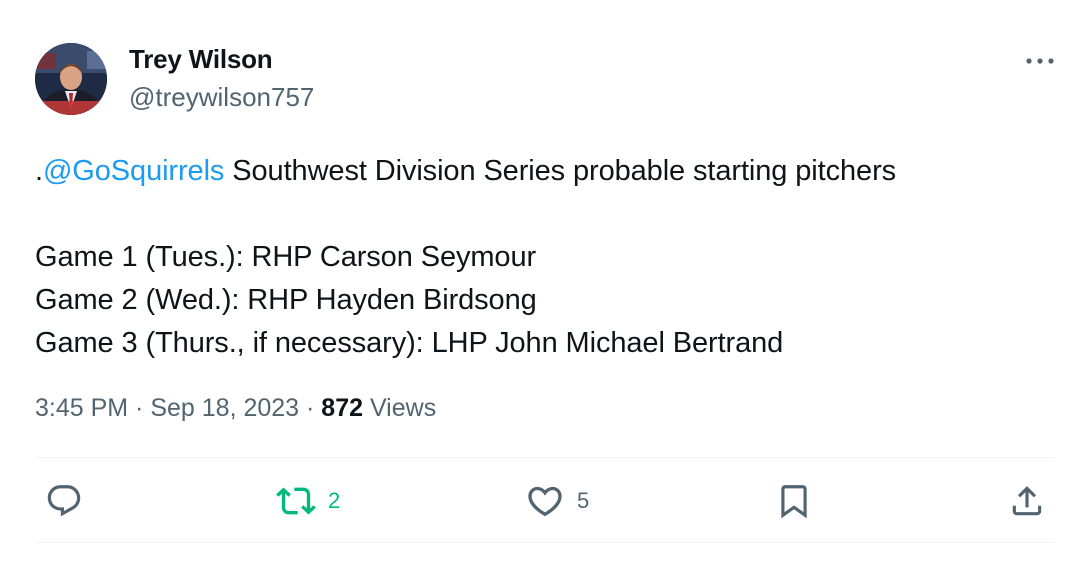 The width and height of the screenshot is (1078, 562). Describe the element at coordinates (286, 257) in the screenshot. I see `tweet-line: Game 1 (Tues.): RHP Carson Seymour` at that location.